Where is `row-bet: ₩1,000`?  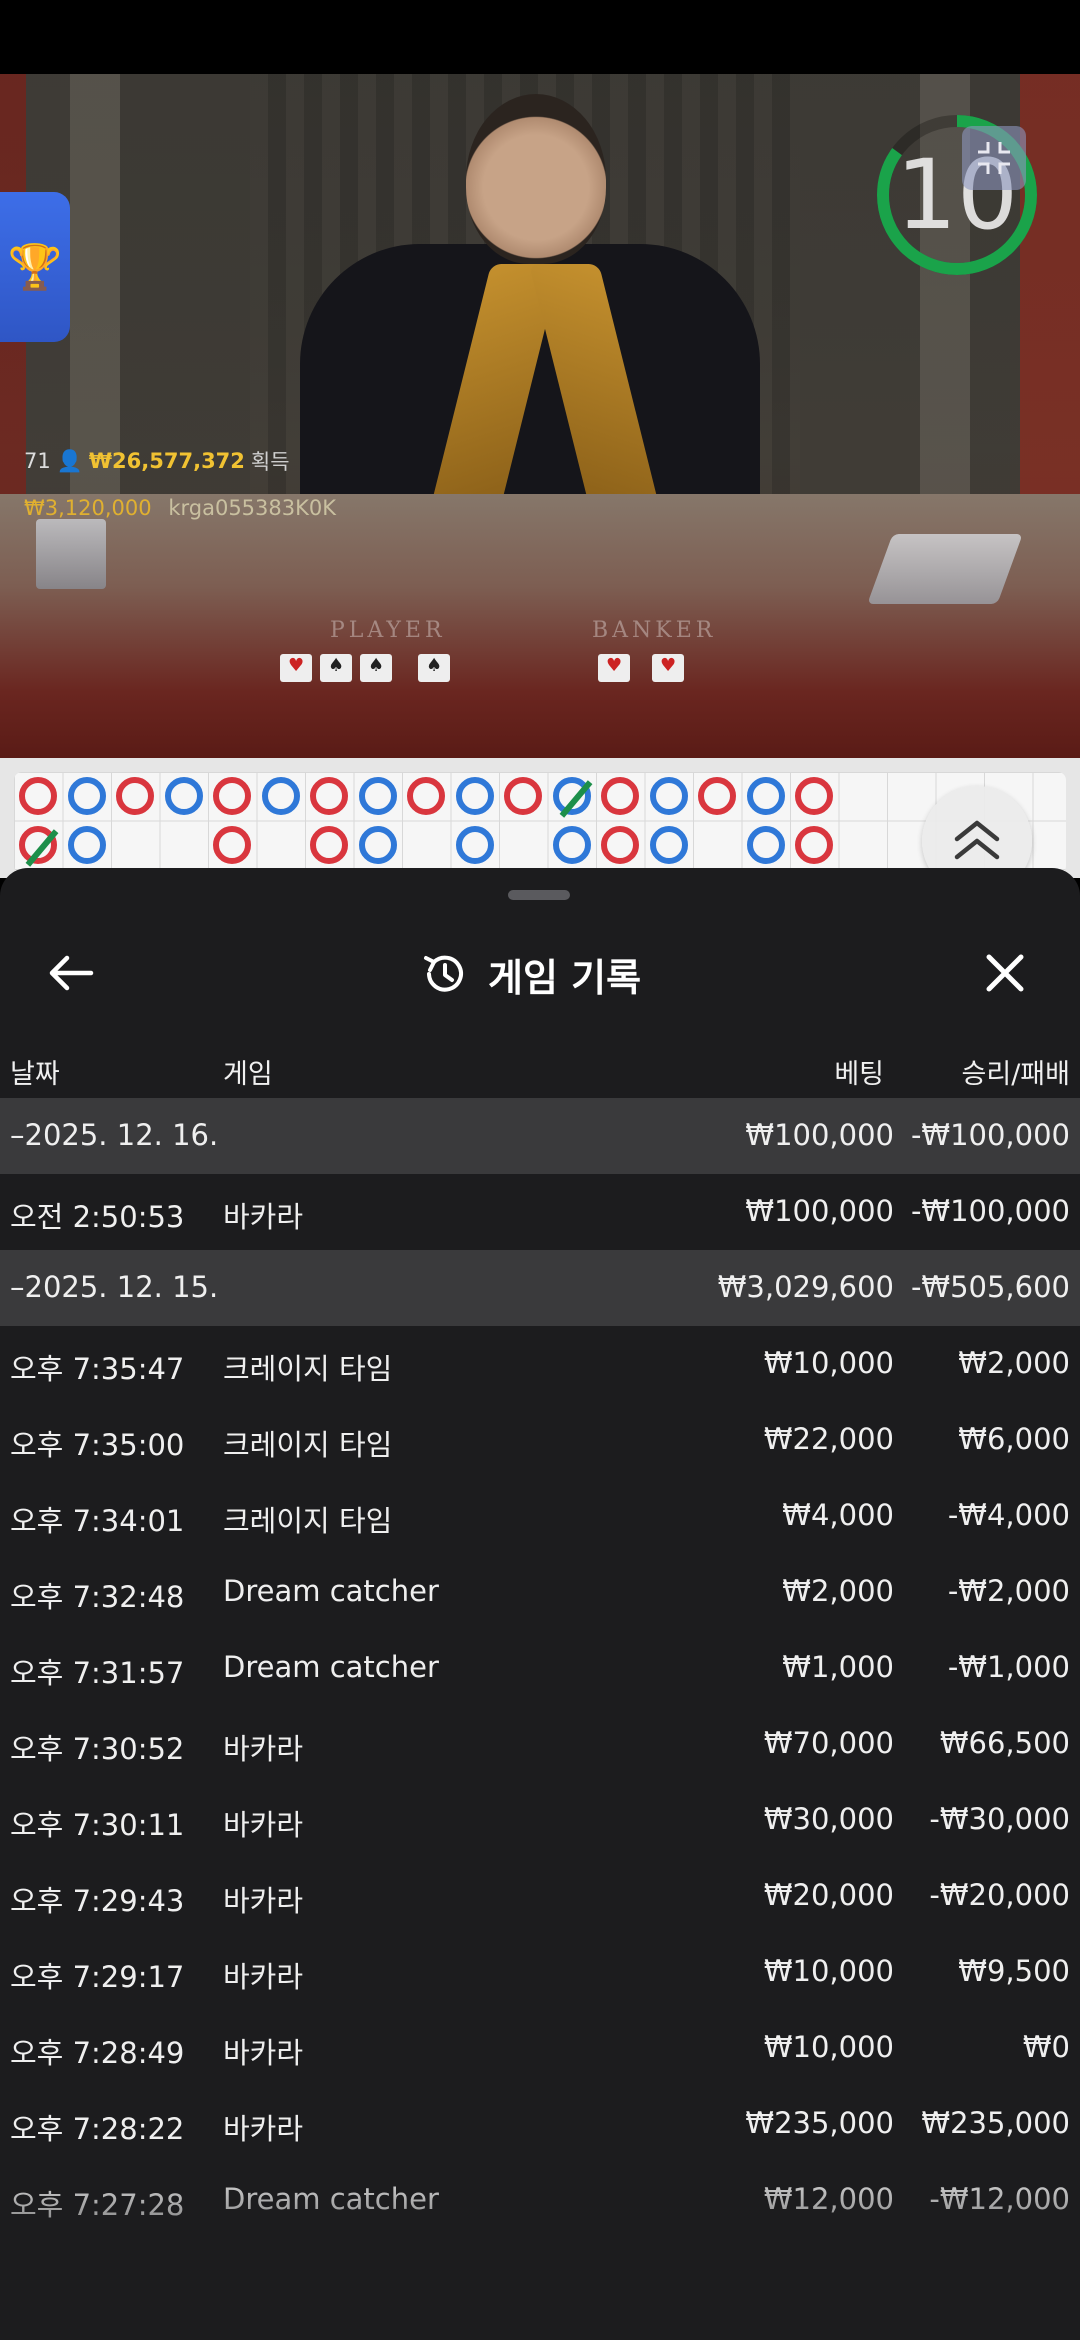
row-bet: ₩1,000 is located at coordinates (838, 1667).